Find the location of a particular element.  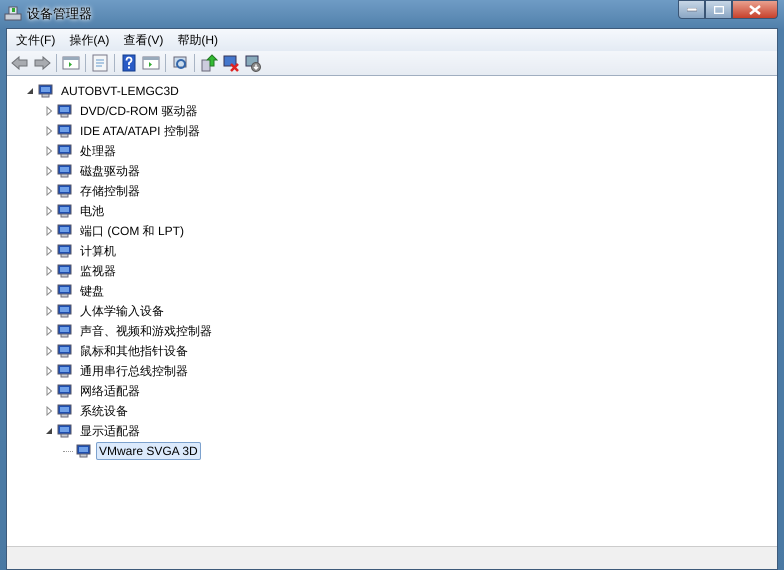

menu-item: 操作(A) is located at coordinates (89, 40).